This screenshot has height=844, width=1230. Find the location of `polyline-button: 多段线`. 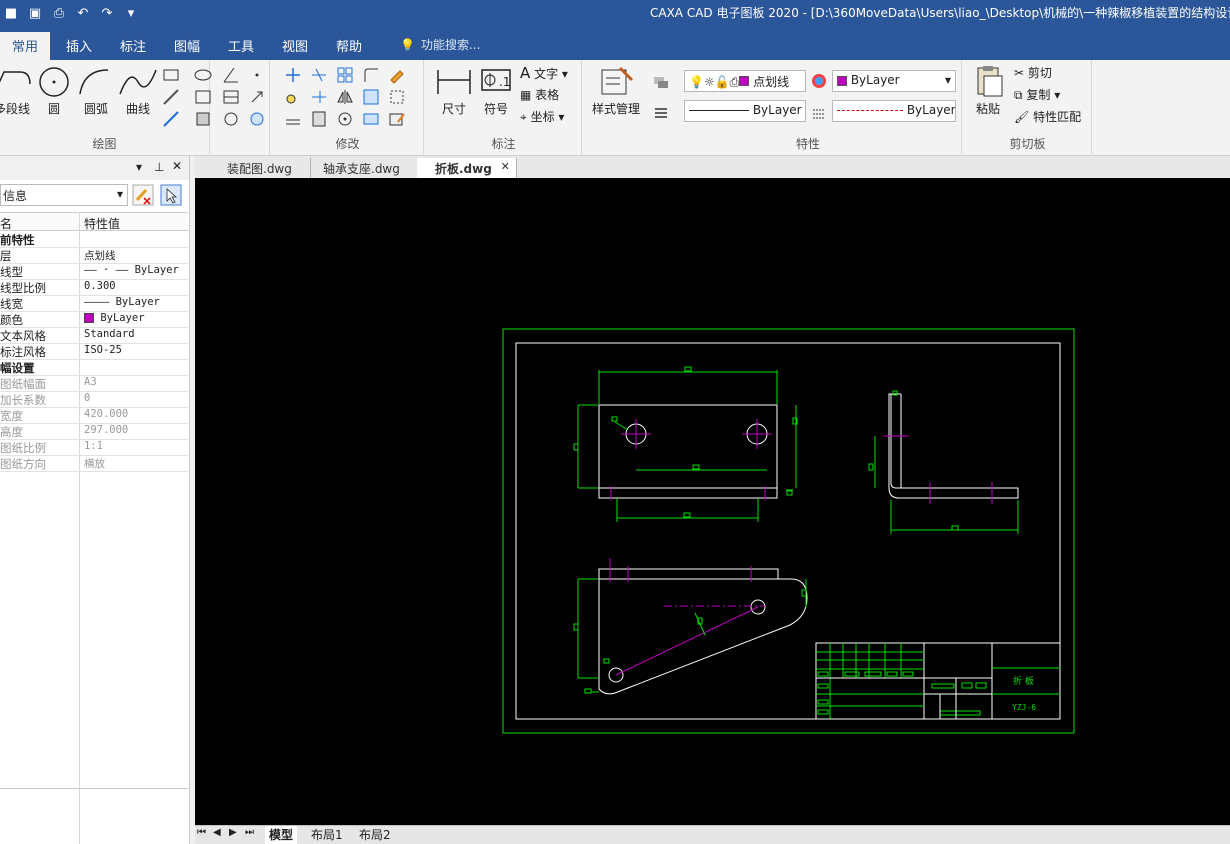

polyline-button: 多段线 is located at coordinates (17, 96).